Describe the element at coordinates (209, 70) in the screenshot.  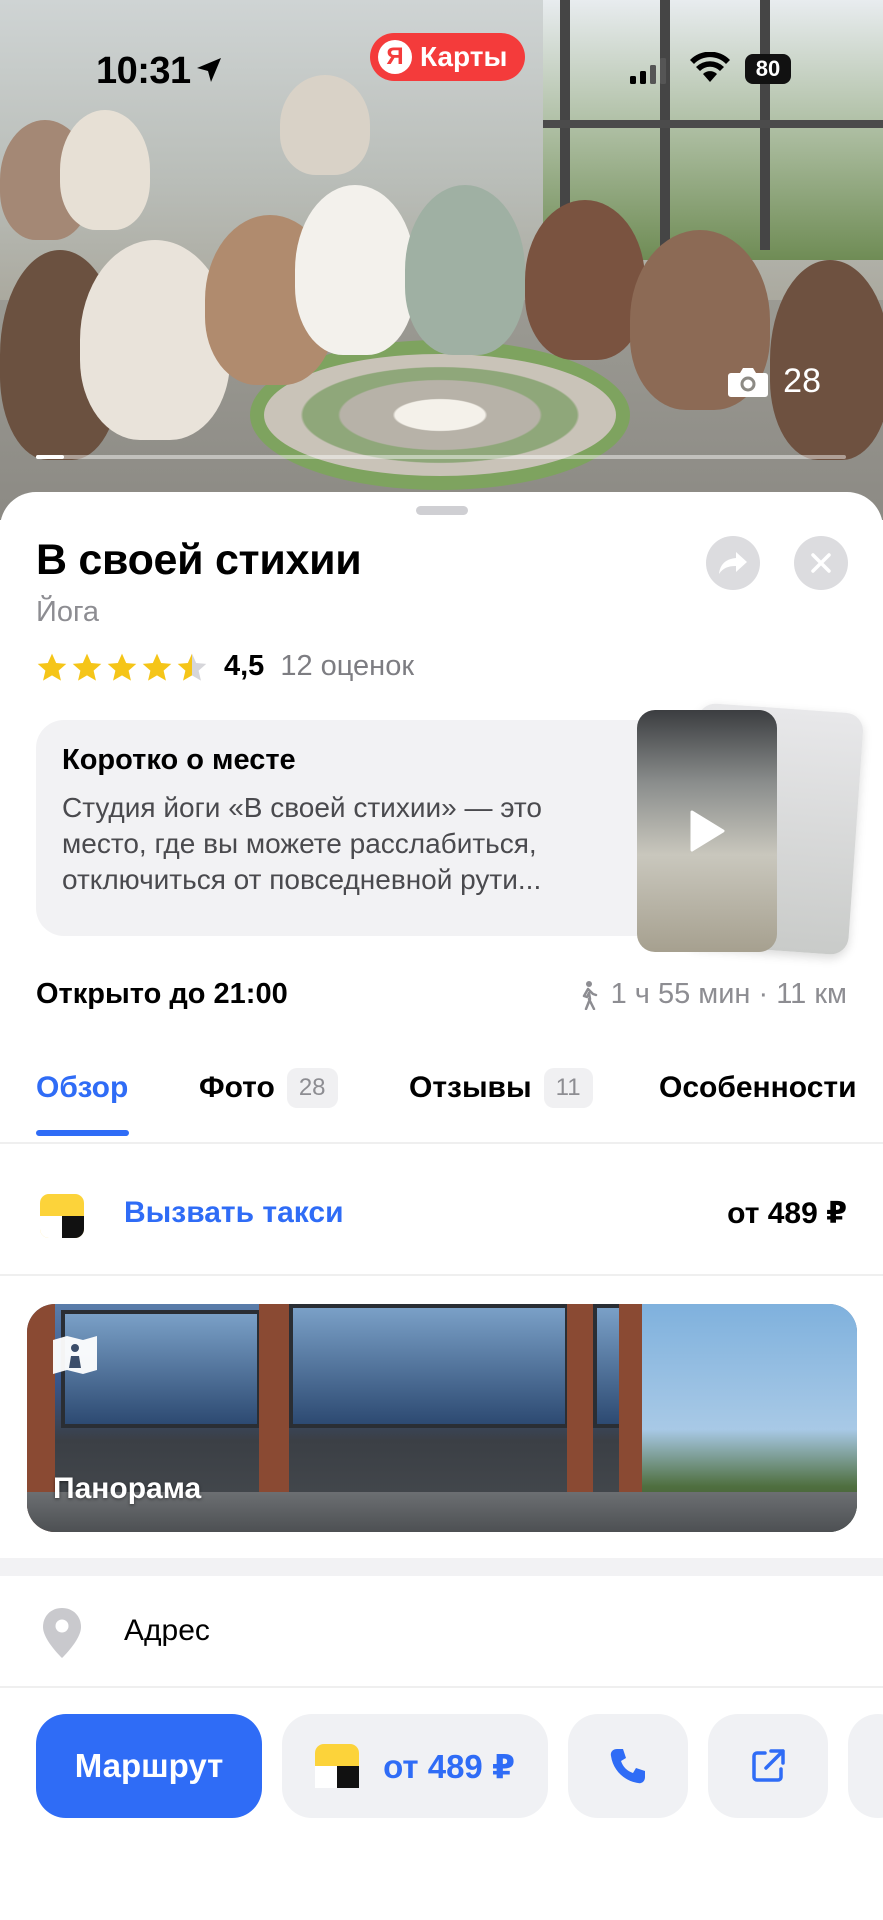
I see `location-arrow-icon` at that location.